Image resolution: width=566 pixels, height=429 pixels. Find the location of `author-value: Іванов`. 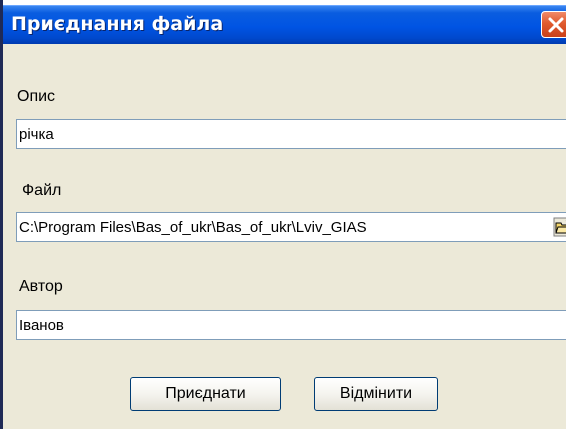

author-value: Іванов is located at coordinates (41, 325).